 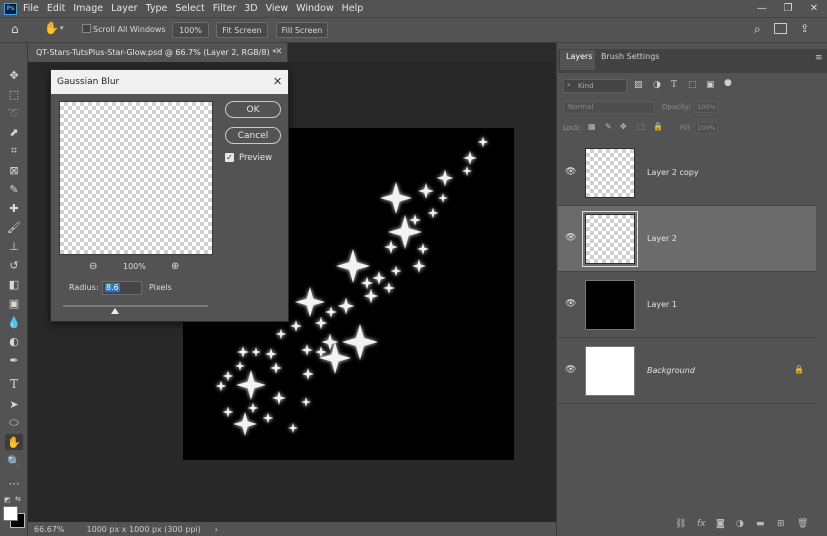 What do you see at coordinates (124, 8) in the screenshot?
I see `menu-layer: Layer` at bounding box center [124, 8].